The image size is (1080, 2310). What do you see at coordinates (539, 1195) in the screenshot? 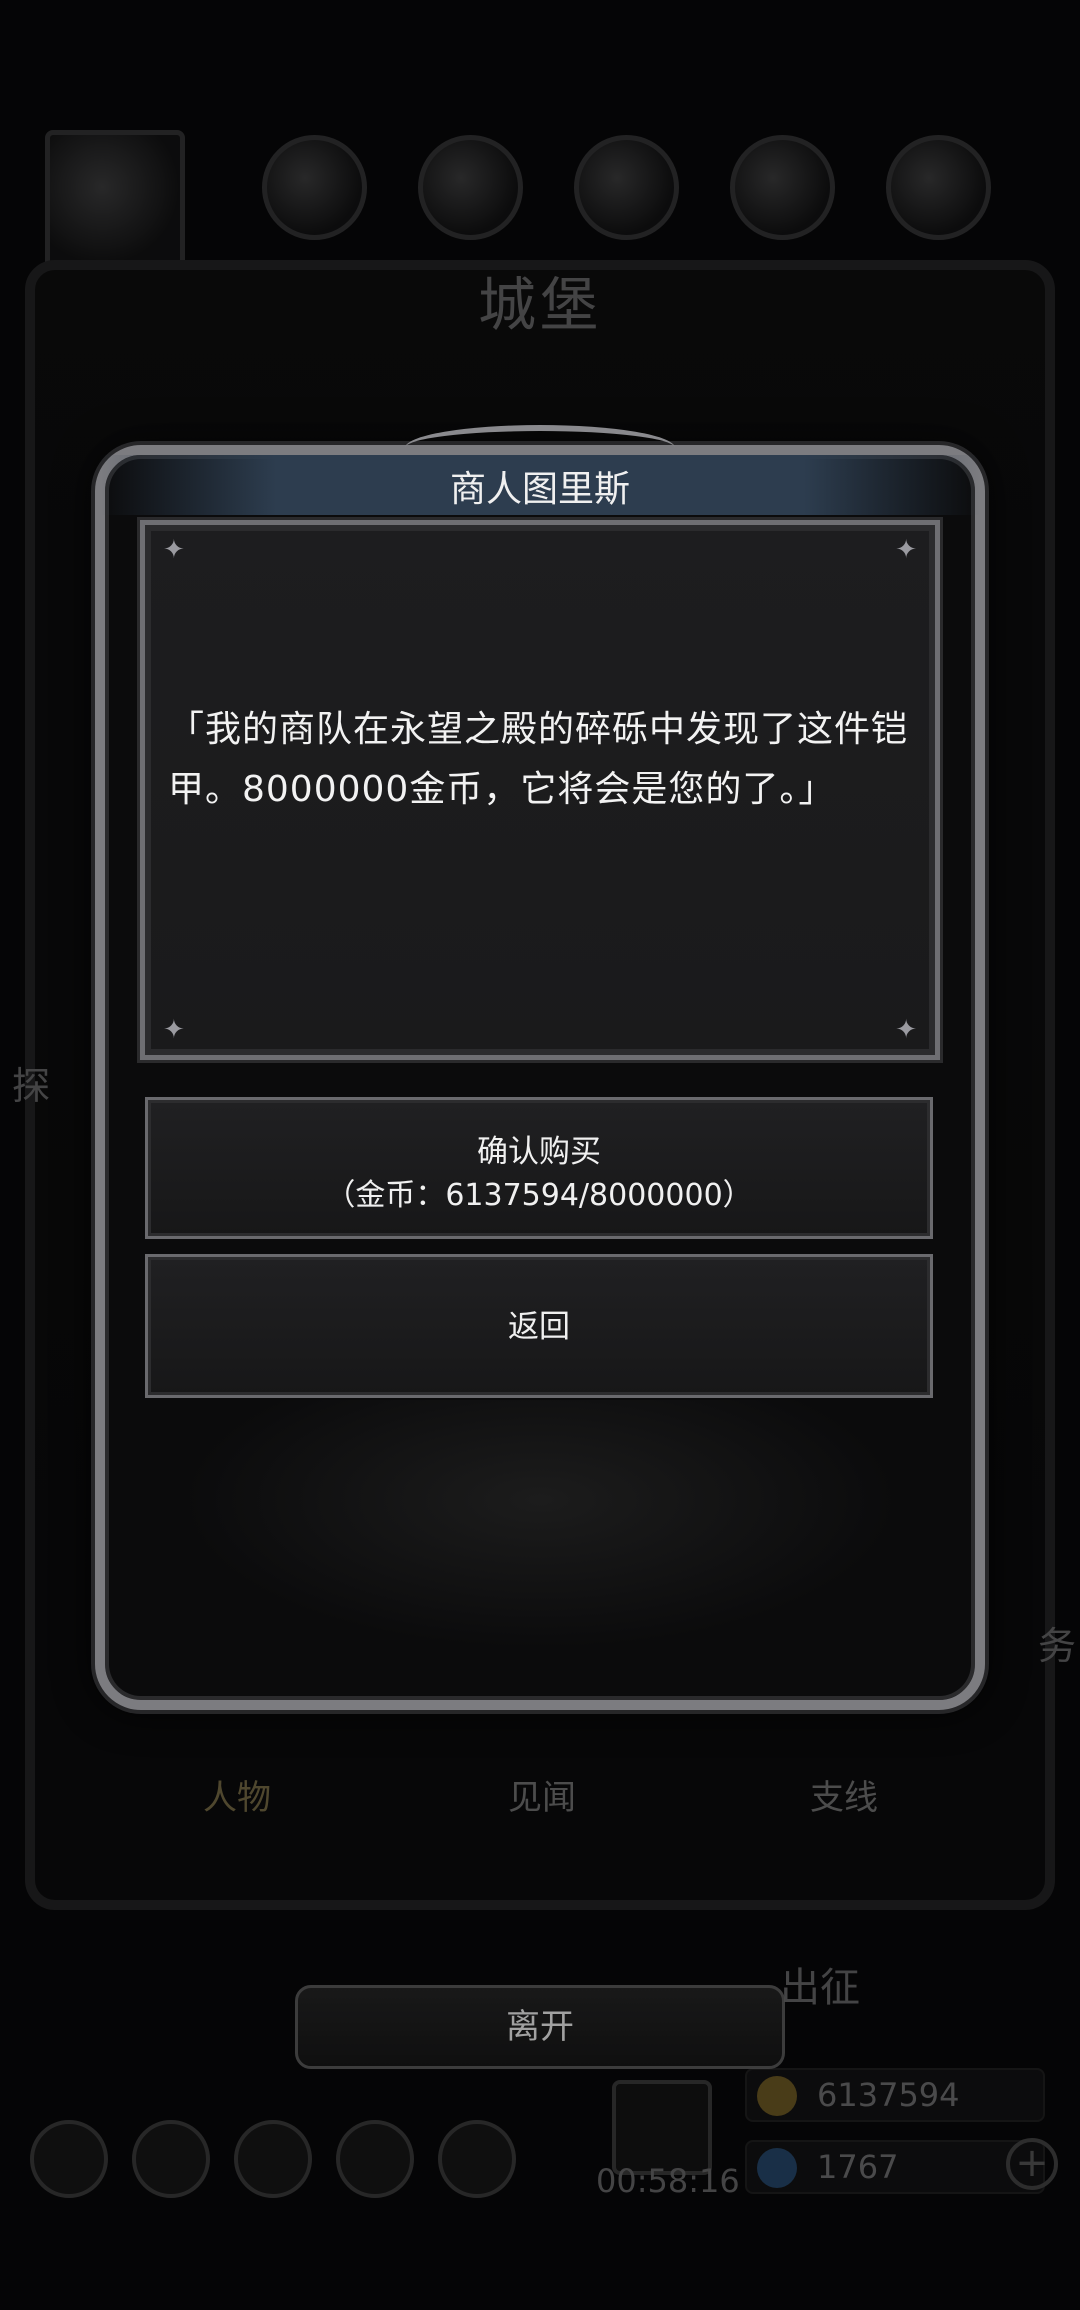
I see `confirm-cost: （金币：6137594/8000000）` at bounding box center [539, 1195].